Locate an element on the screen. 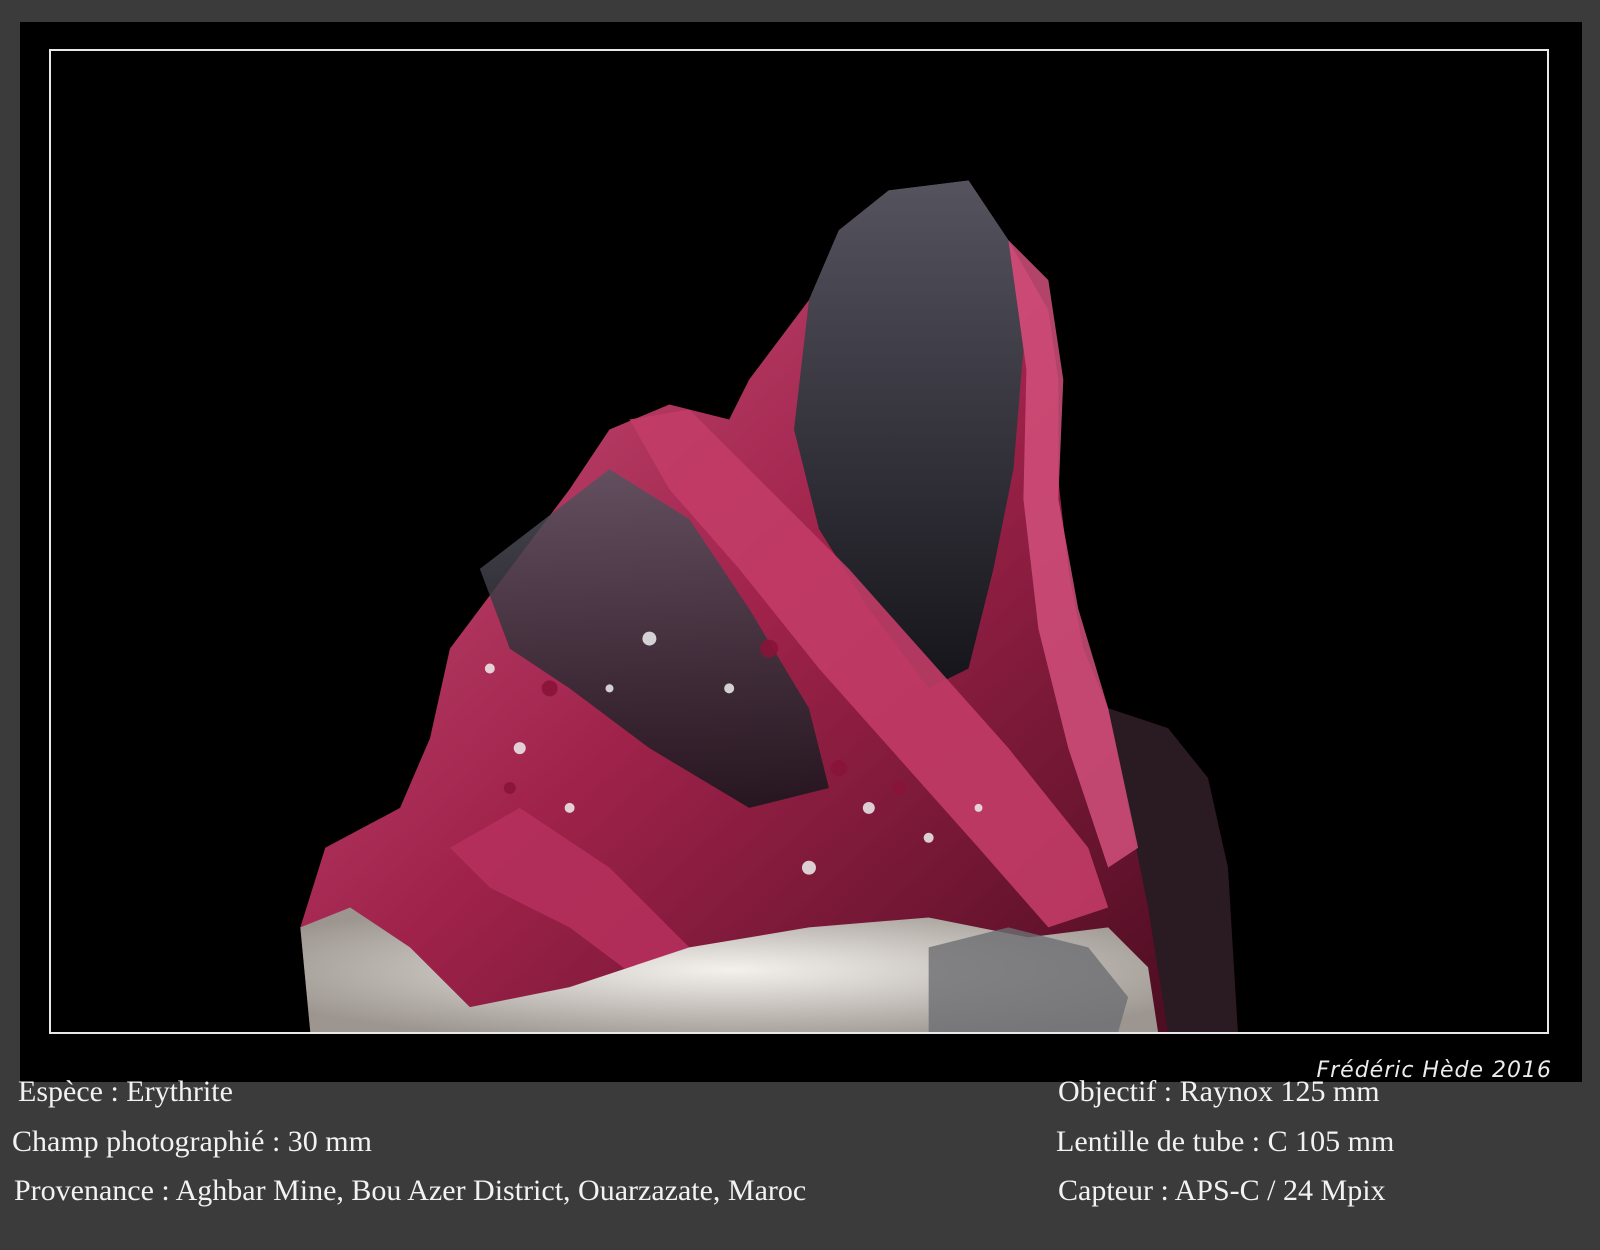 Image resolution: width=1600 pixels, height=1250 pixels. caption-field-of-view: Champ photographié : 30 mm is located at coordinates (192, 1141).